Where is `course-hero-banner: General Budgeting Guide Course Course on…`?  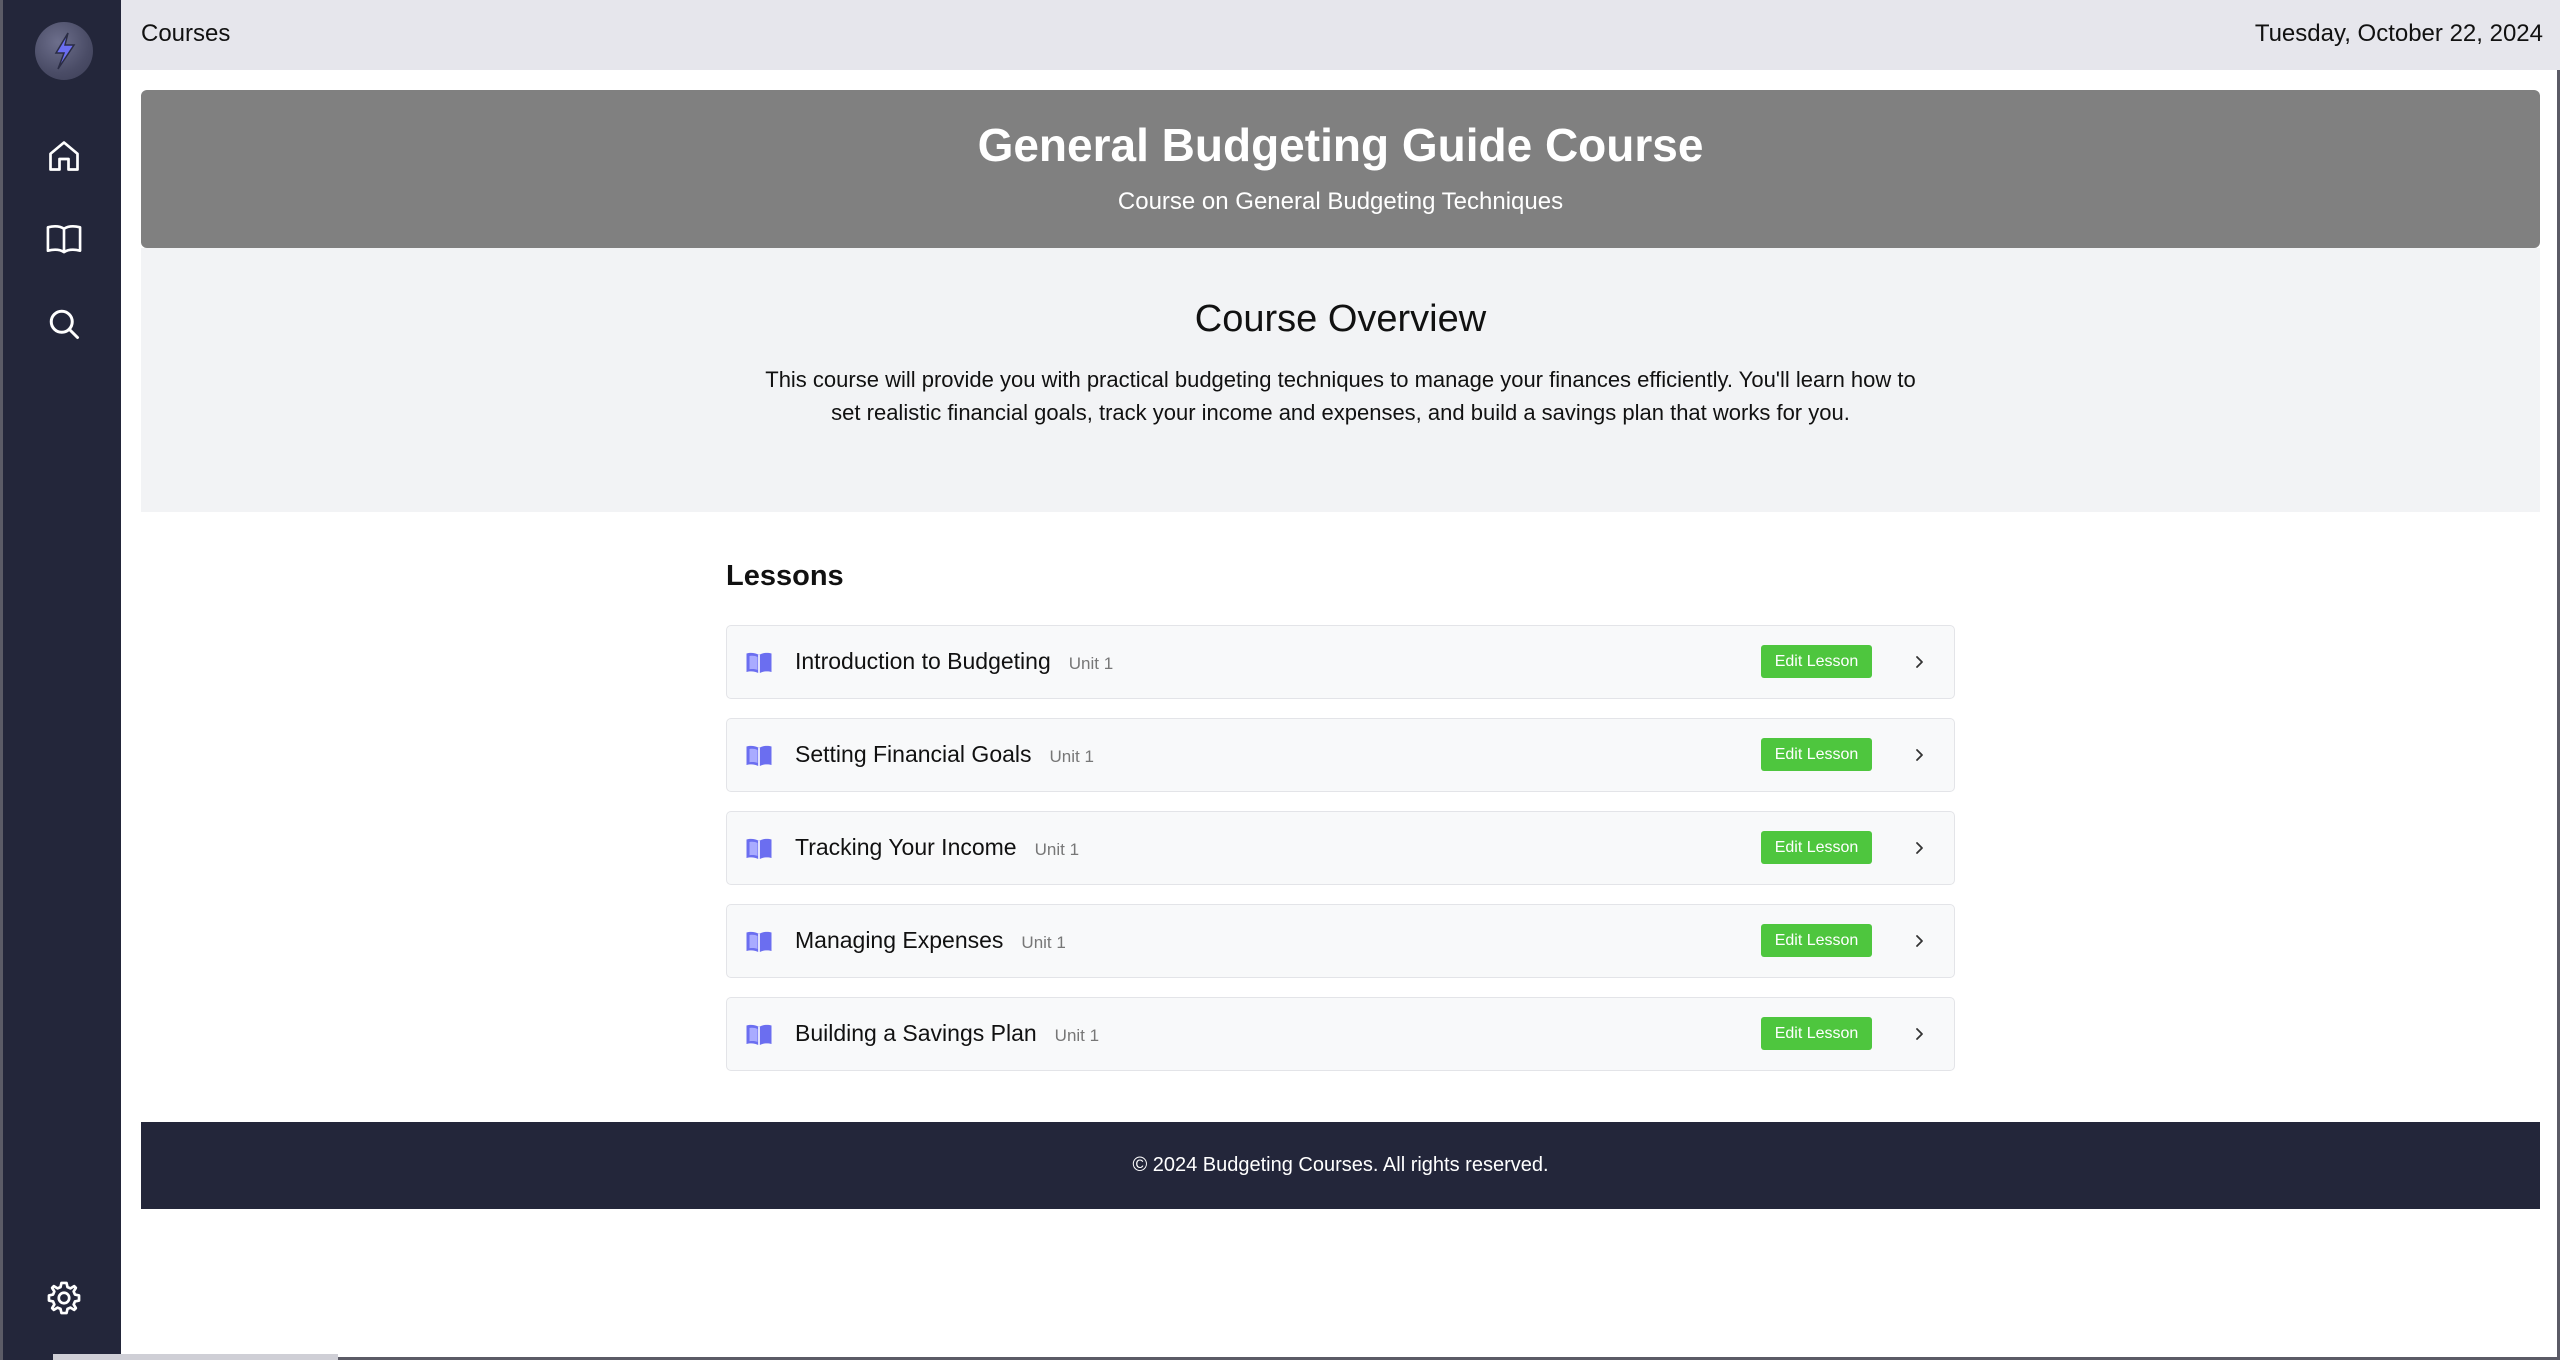
course-hero-banner: General Budgeting Guide Course Course on… is located at coordinates (1340, 169).